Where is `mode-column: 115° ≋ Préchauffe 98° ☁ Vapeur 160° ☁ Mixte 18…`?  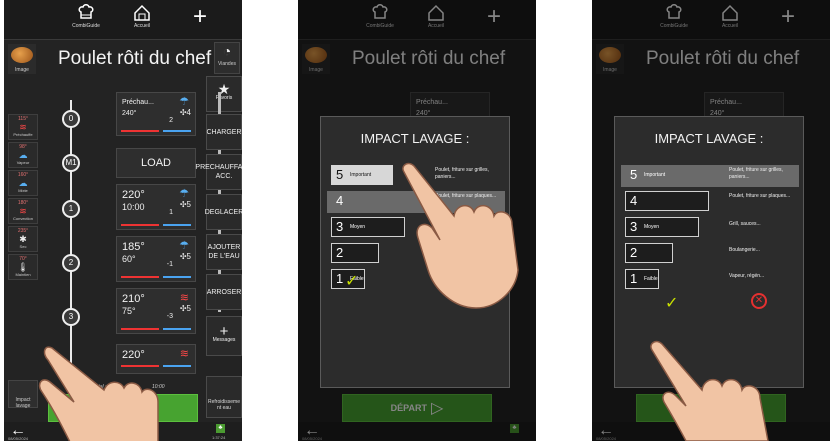
mode-column: 115° ≋ Préchauffe 98° ☁ Vapeur 160° ☁ Mixte 18… is located at coordinates (23, 198).